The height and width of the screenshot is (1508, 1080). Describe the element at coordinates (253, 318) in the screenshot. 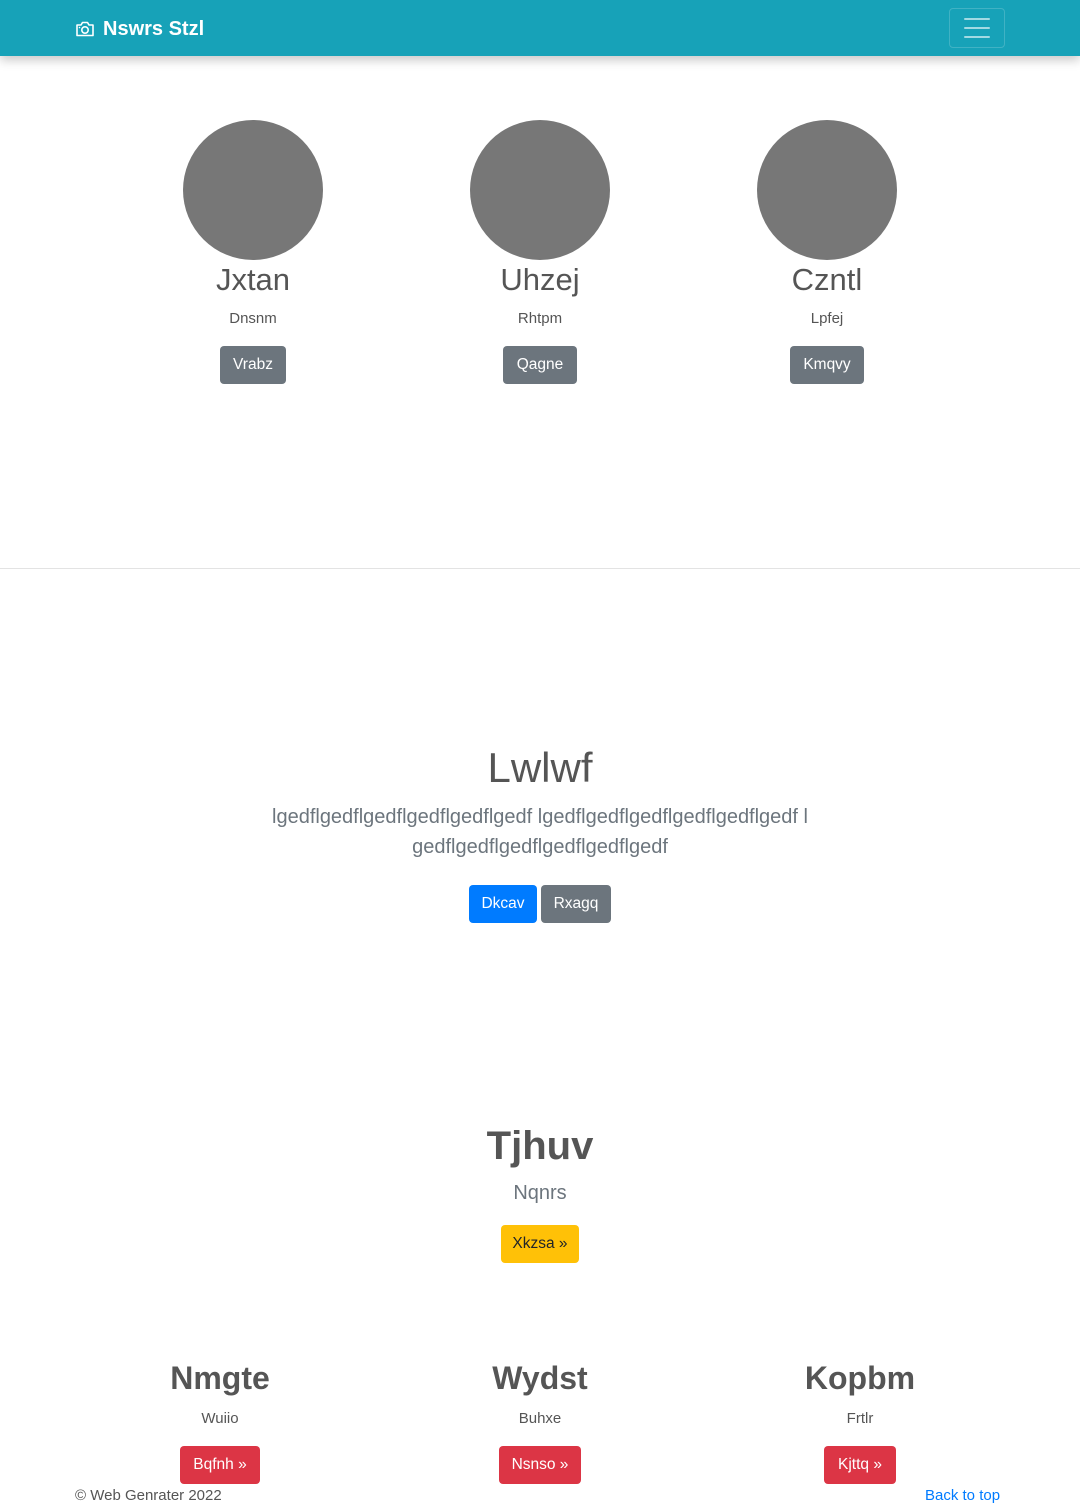

I see `team-member-role: Dnsnm` at that location.